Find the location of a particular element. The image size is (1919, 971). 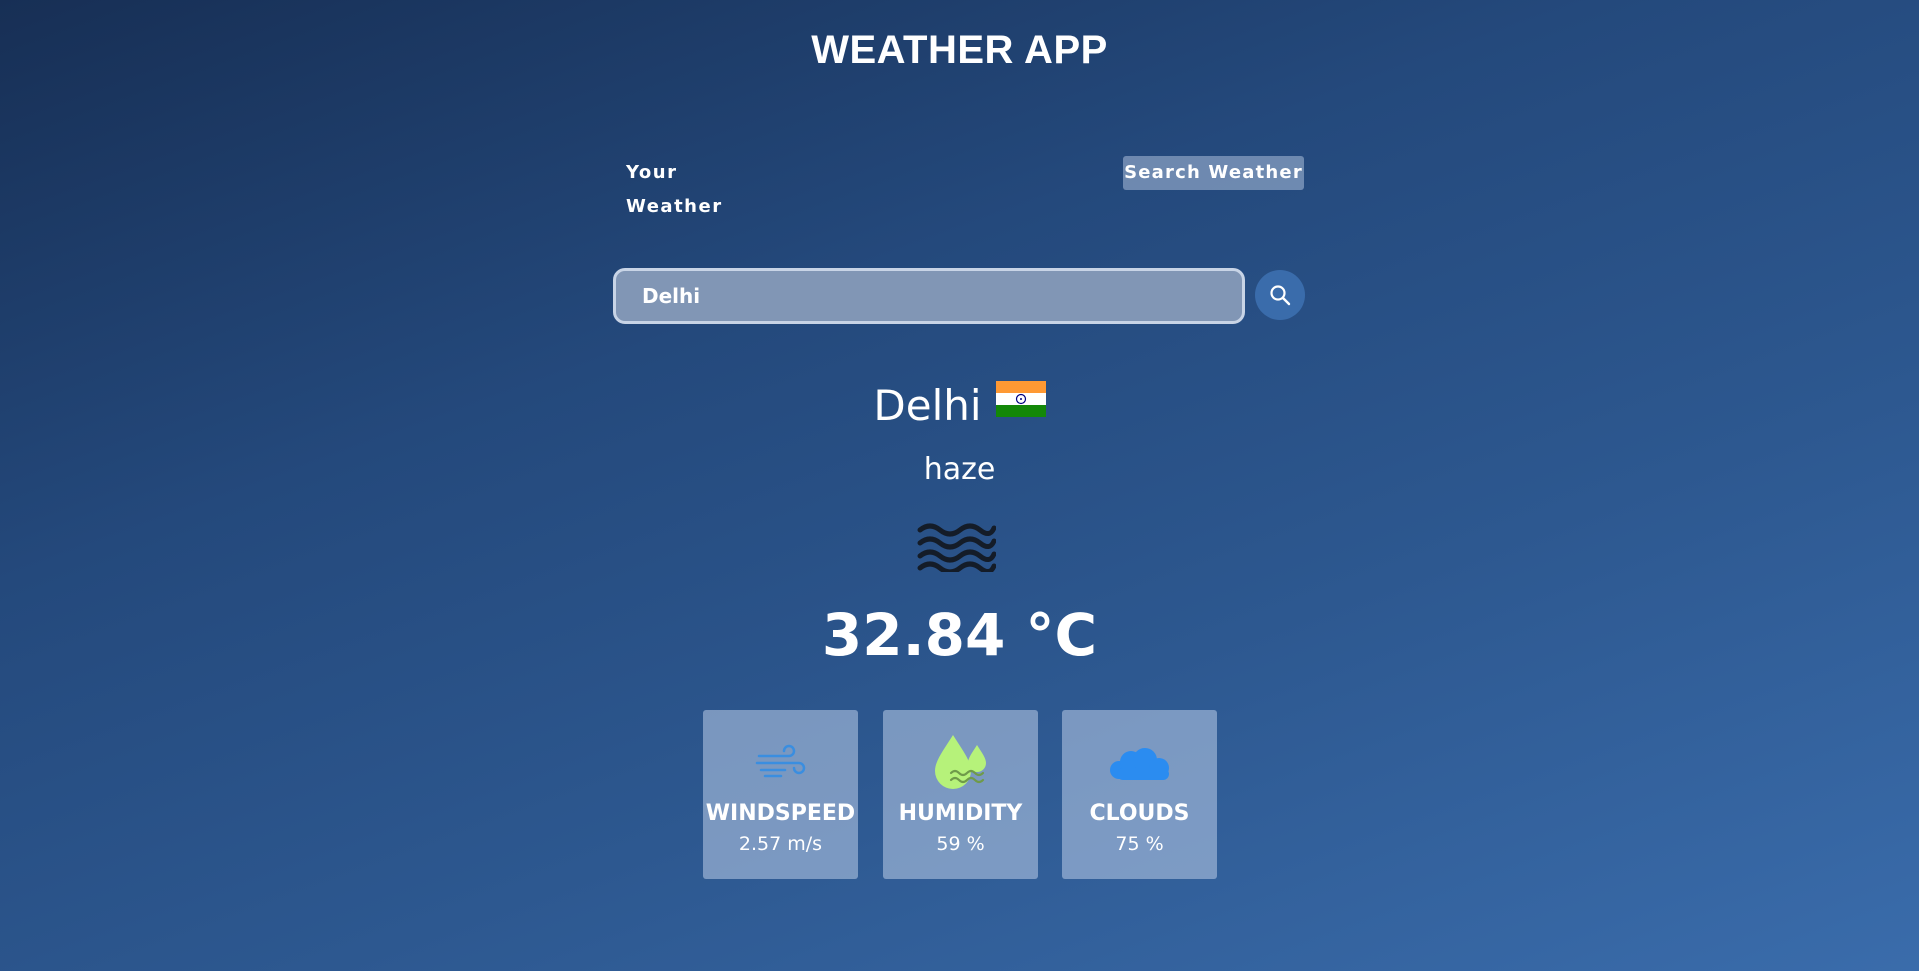

wind-icon is located at coordinates (780, 762).